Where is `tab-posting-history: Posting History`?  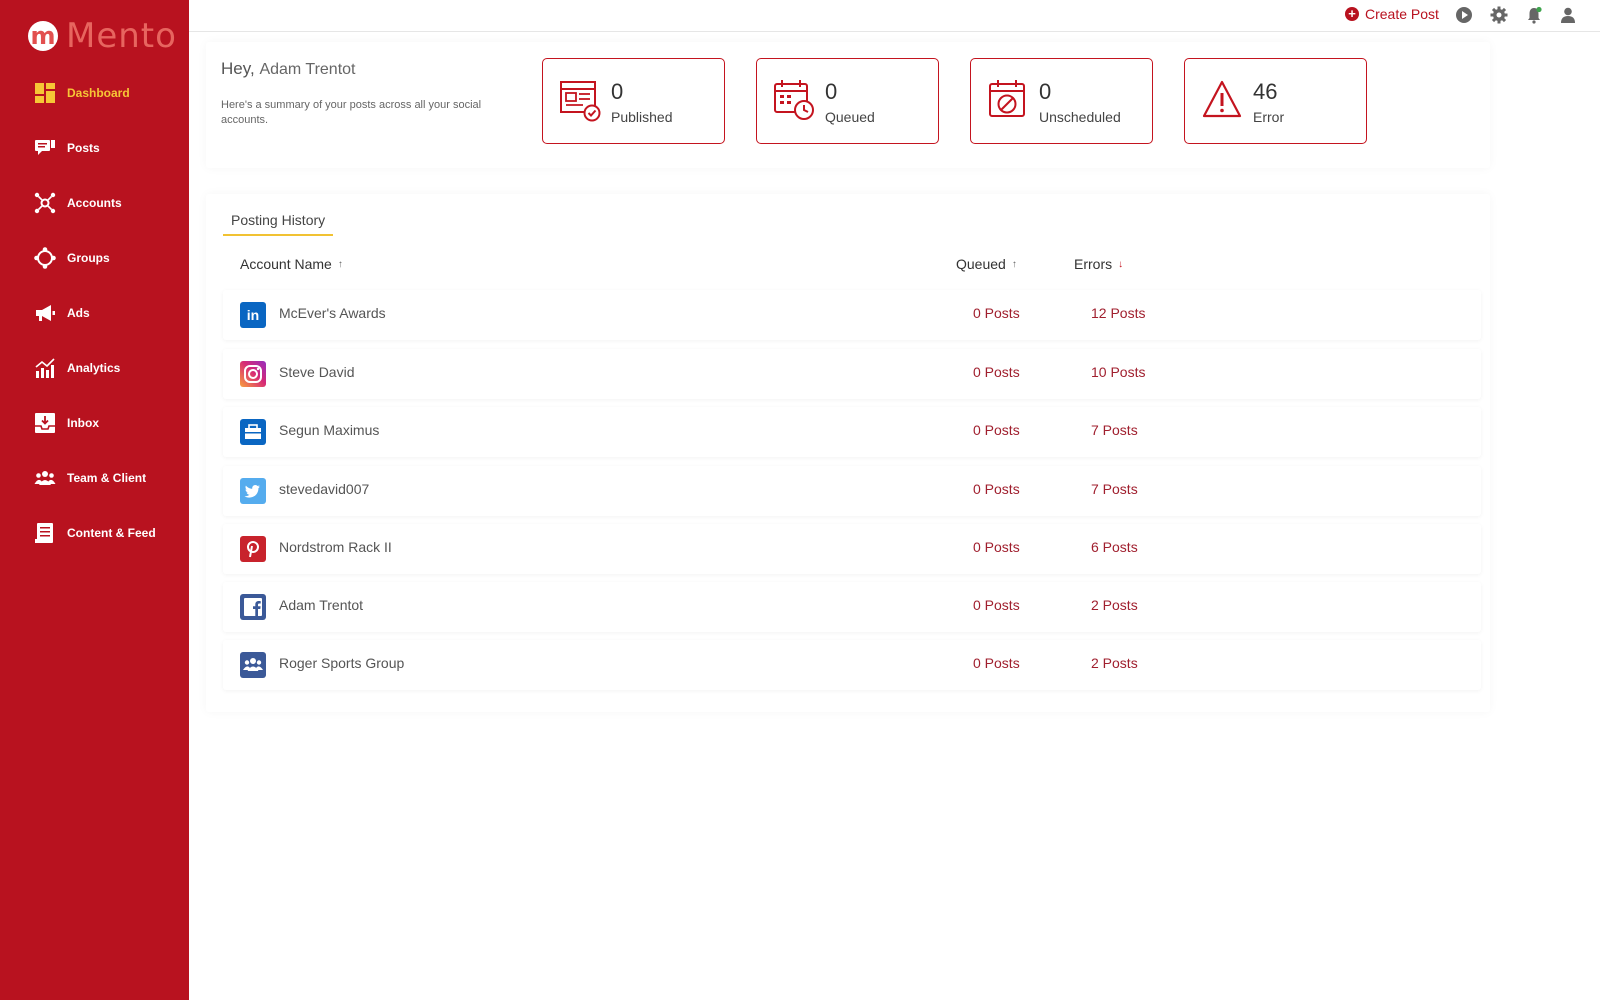
tab-posting-history: Posting History is located at coordinates (278, 224).